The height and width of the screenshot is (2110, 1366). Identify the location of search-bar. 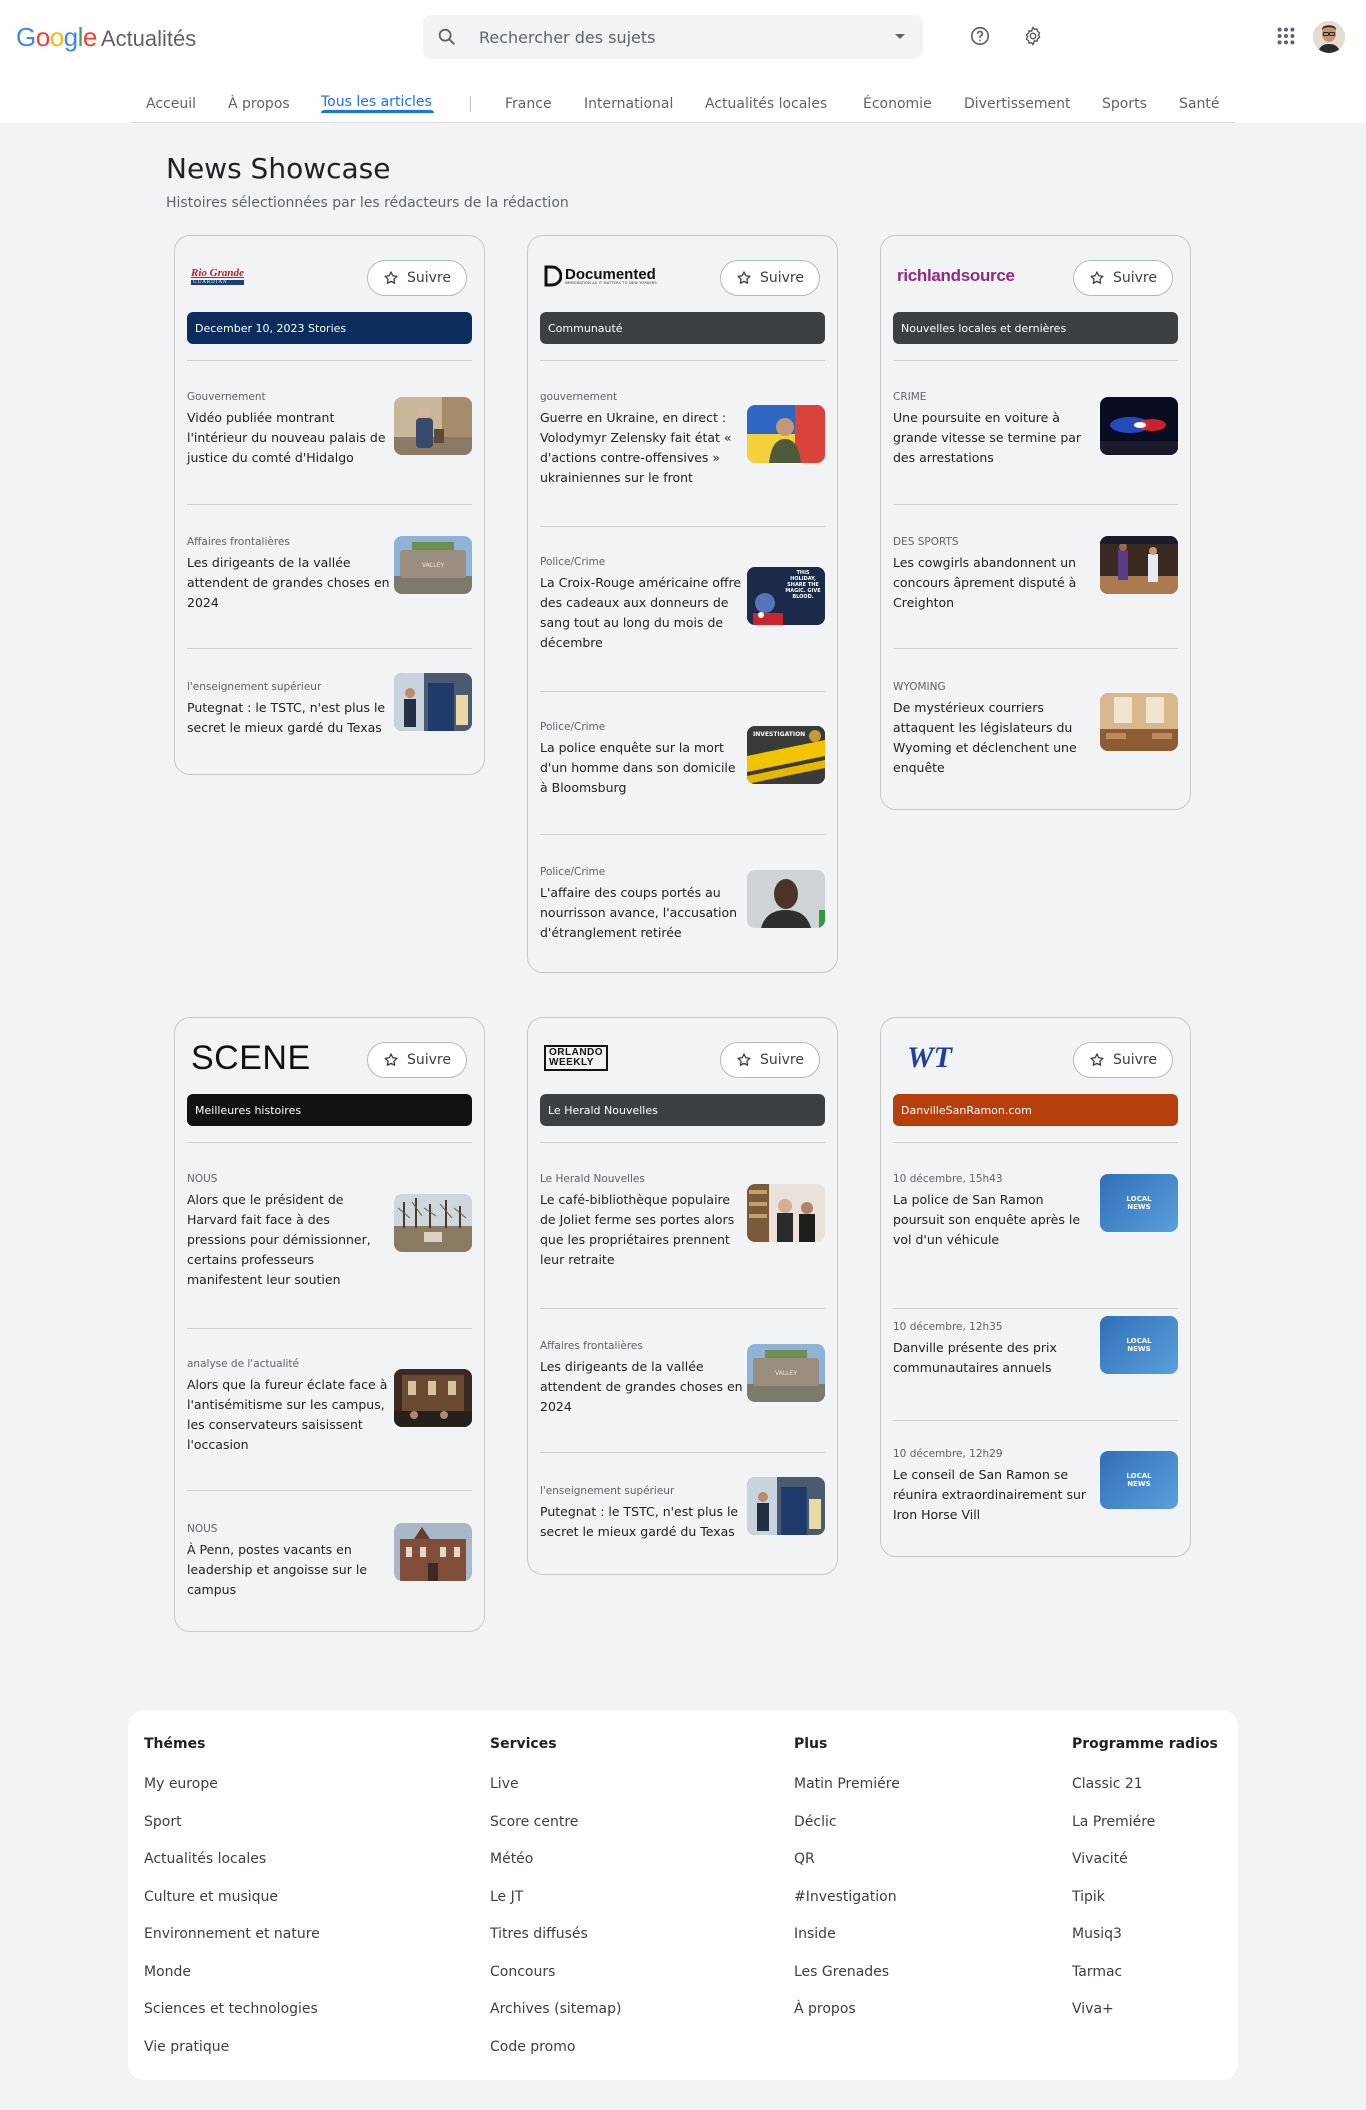
(673, 37).